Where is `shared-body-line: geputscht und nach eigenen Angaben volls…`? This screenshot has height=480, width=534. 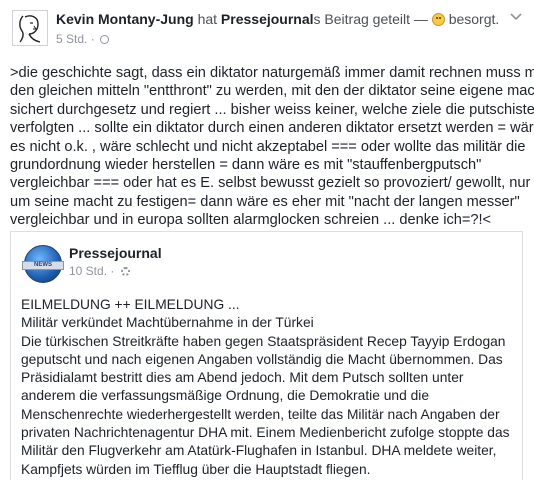
shared-body-line: geputscht und nach eigenen Angaben volls… is located at coordinates (262, 359).